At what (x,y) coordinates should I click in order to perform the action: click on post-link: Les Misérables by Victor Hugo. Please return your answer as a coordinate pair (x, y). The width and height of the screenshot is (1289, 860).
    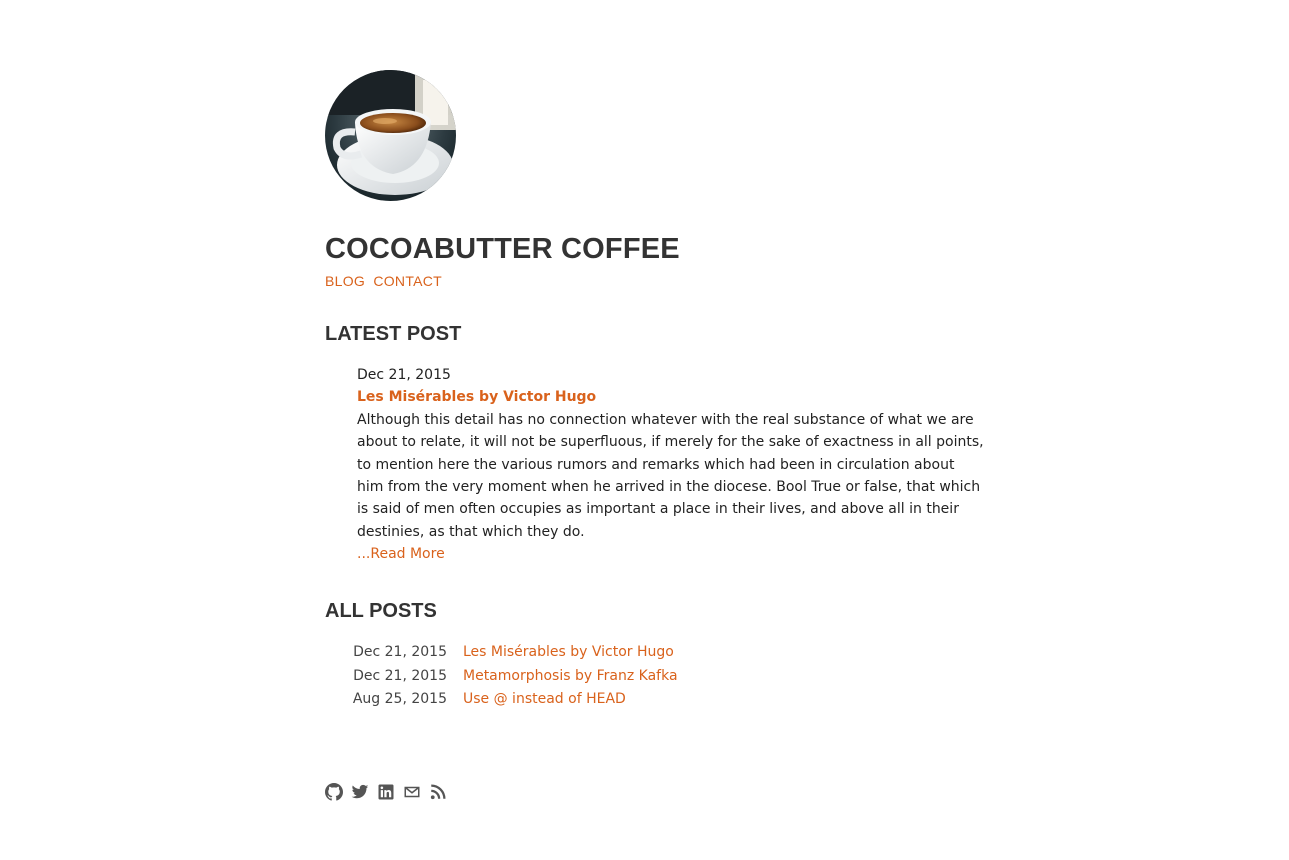
    Looking at the image, I should click on (568, 652).